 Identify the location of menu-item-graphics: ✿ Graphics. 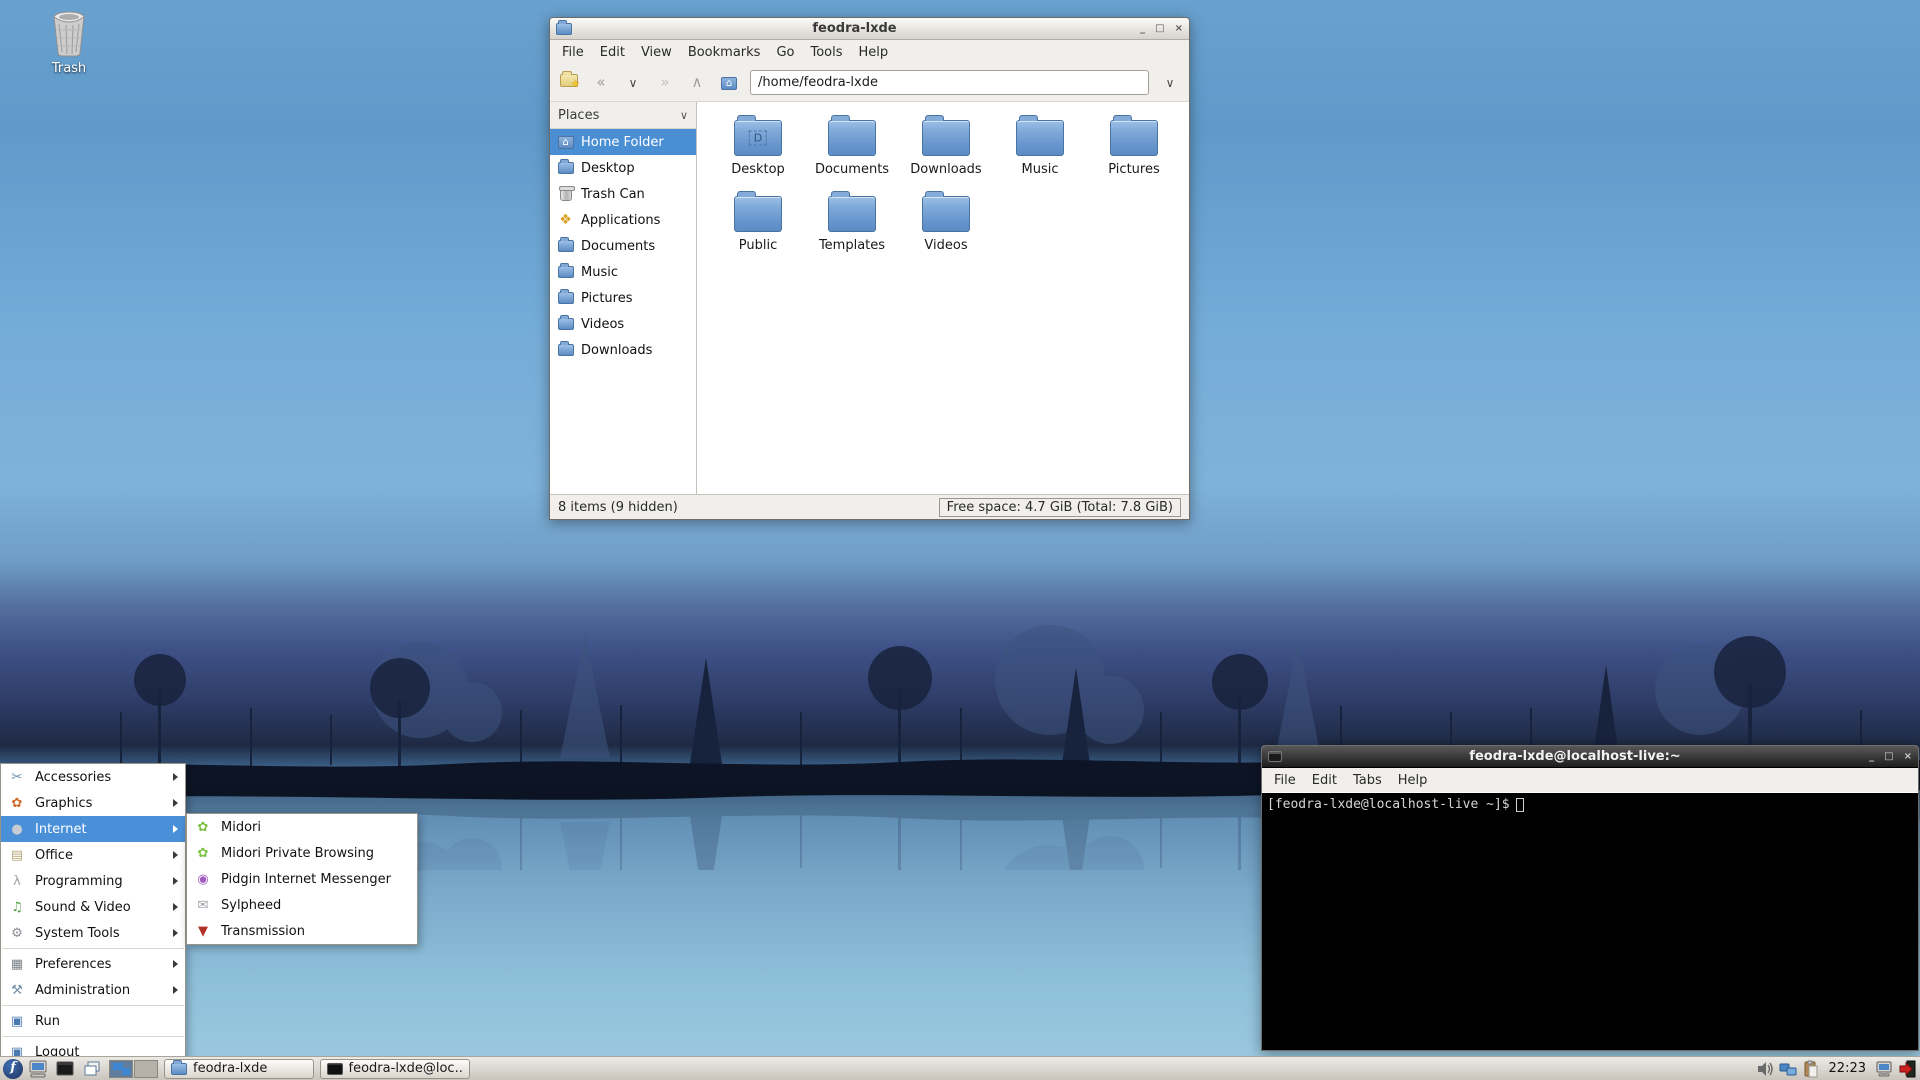
(93, 803).